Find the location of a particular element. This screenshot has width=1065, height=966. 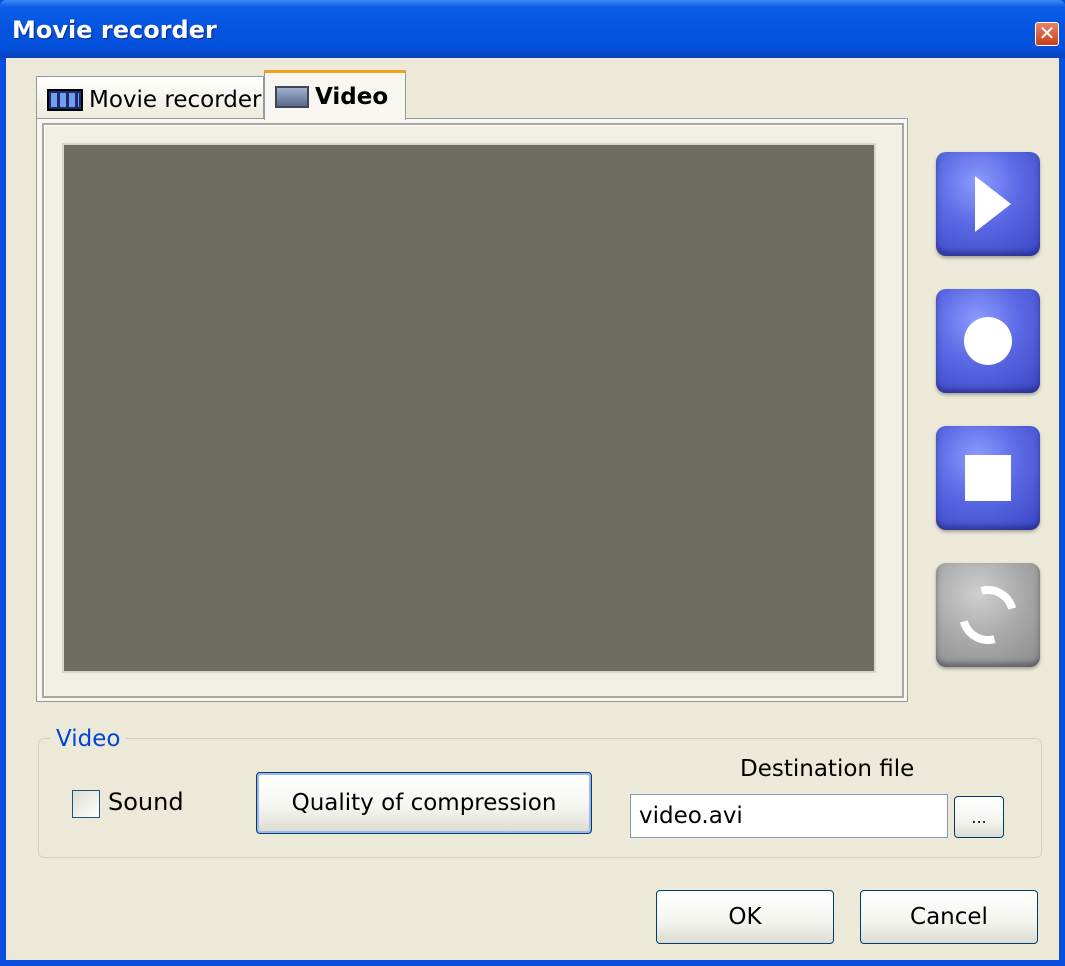

refresh-icon is located at coordinates (988, 615).